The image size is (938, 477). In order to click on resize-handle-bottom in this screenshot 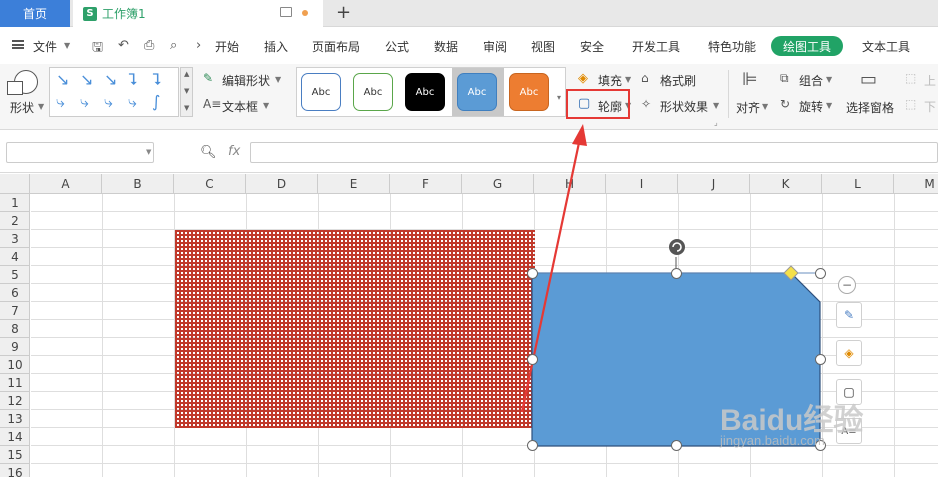, I will do `click(676, 445)`.